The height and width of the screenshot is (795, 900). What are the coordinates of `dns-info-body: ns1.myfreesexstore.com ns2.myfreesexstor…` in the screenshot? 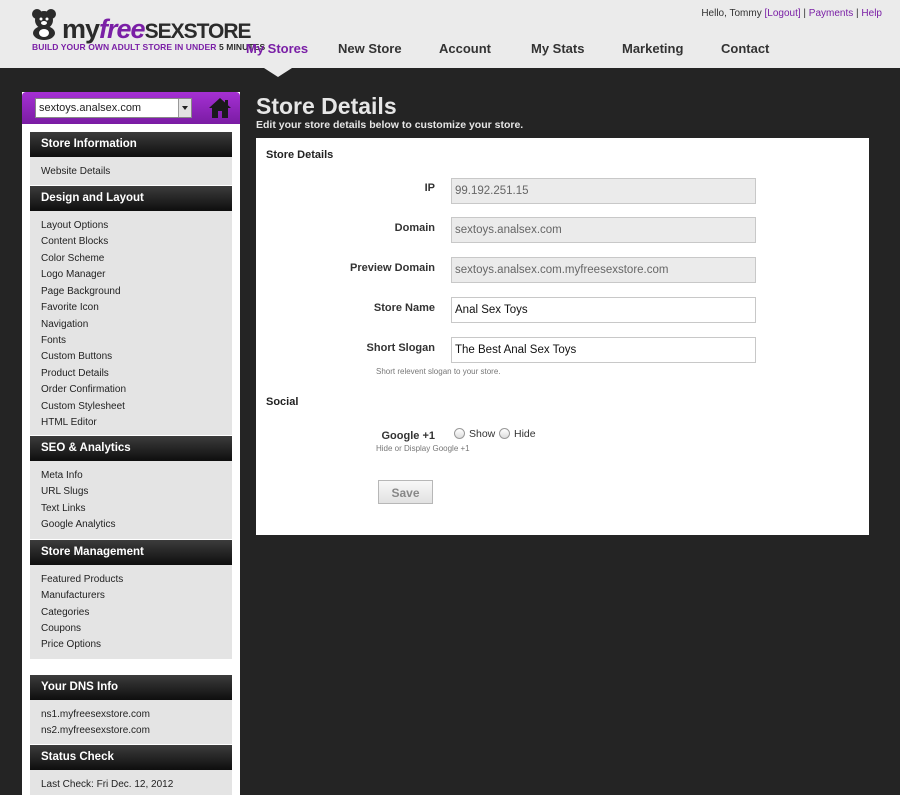 It's located at (131, 722).